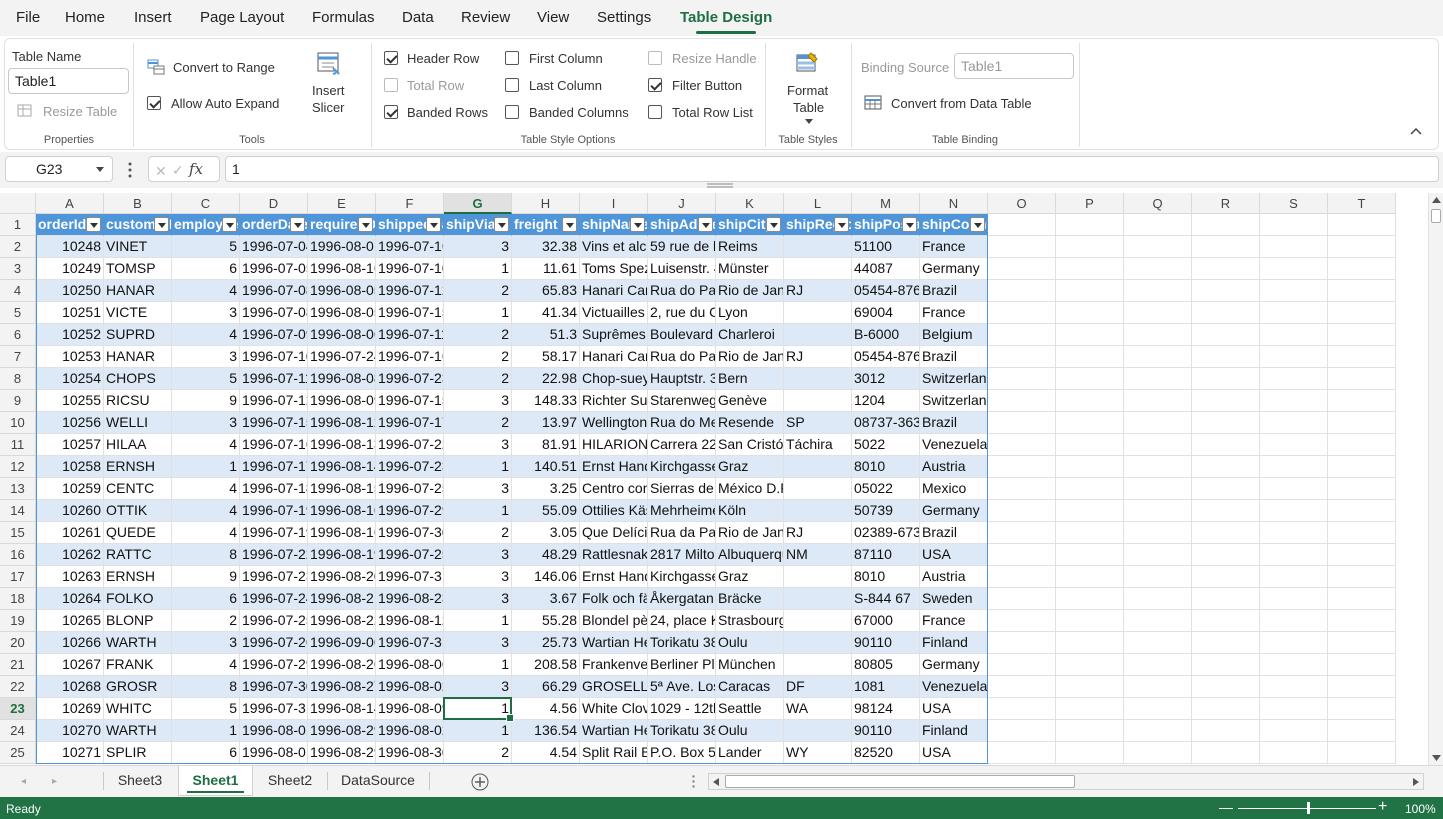 This screenshot has height=819, width=1443. What do you see at coordinates (614, 357) in the screenshot?
I see `table-cell: Hanari Carnes` at bounding box center [614, 357].